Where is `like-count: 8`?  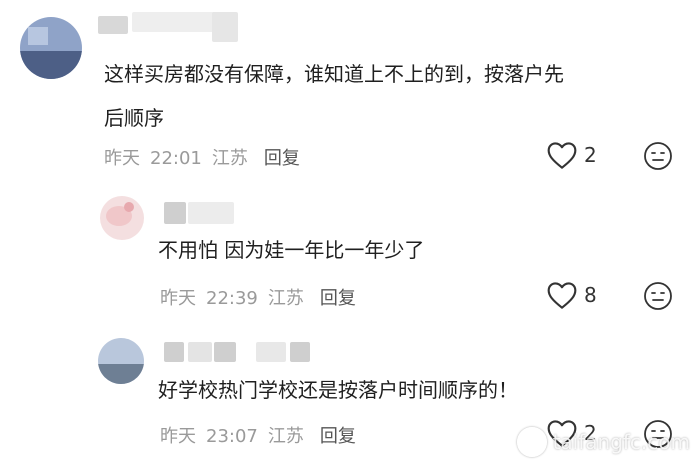 like-count: 8 is located at coordinates (590, 295).